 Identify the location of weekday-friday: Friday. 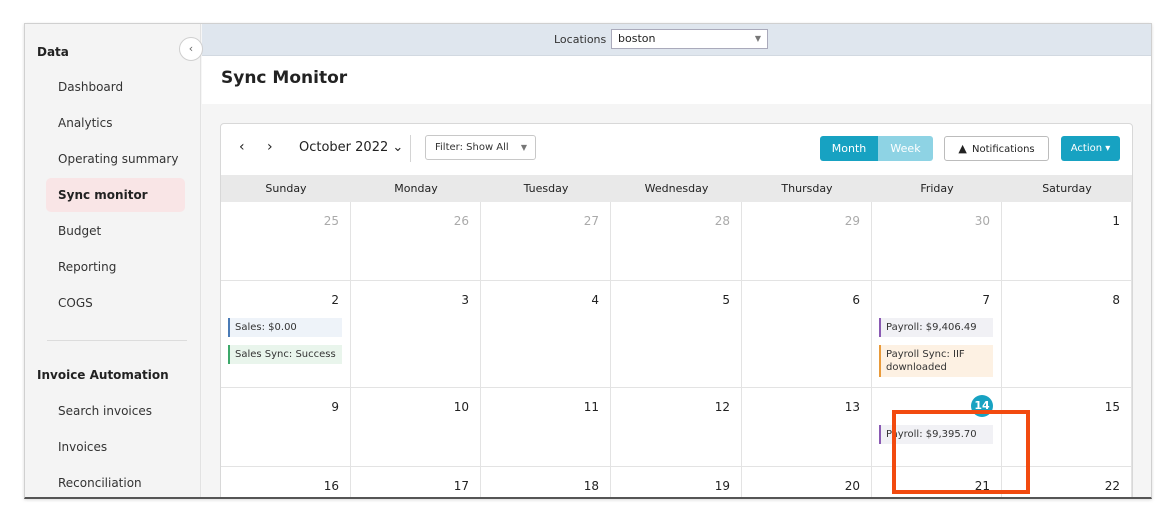
(937, 188).